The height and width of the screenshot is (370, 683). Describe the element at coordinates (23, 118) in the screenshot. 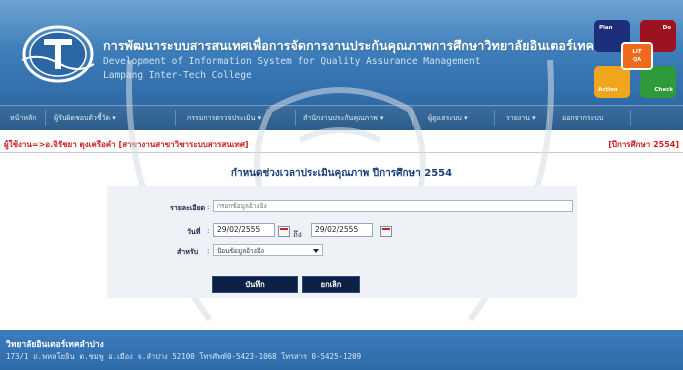

I see `nav-home: หน้าหลัก` at that location.